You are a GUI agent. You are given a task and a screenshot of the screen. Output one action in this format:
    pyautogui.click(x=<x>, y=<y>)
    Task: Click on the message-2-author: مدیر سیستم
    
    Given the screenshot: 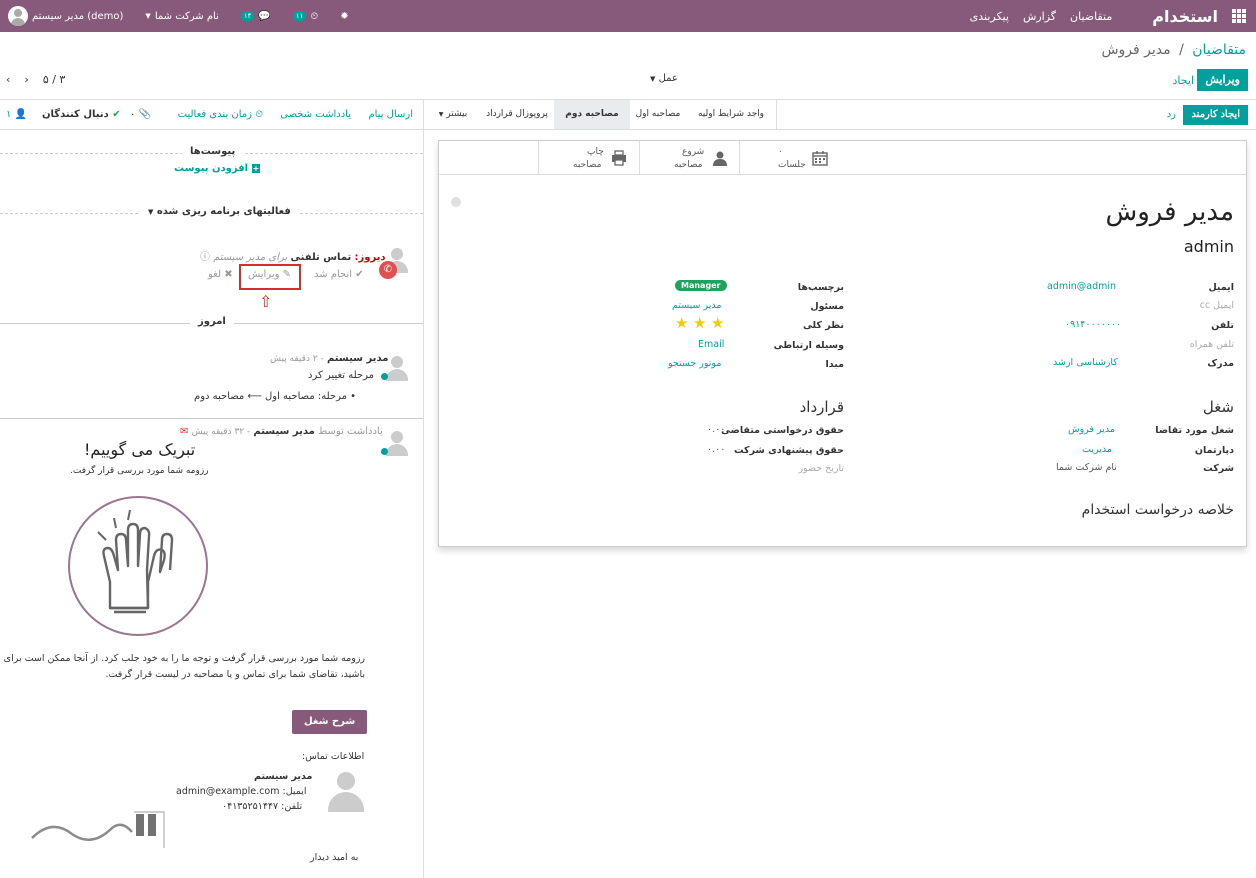 What is the action you would take?
    pyautogui.click(x=283, y=431)
    